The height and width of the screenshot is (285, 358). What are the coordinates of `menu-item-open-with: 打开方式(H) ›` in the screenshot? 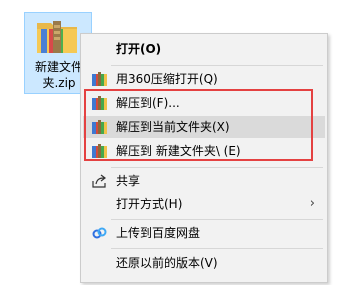 It's located at (204, 204).